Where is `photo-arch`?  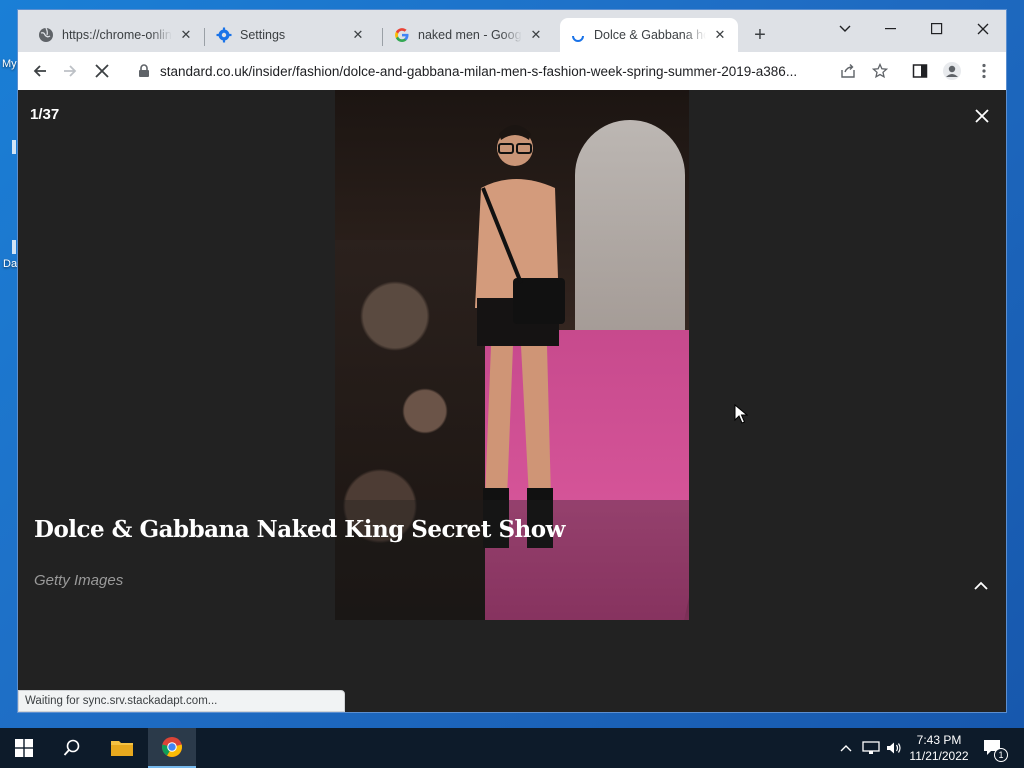
photo-arch is located at coordinates (630, 225).